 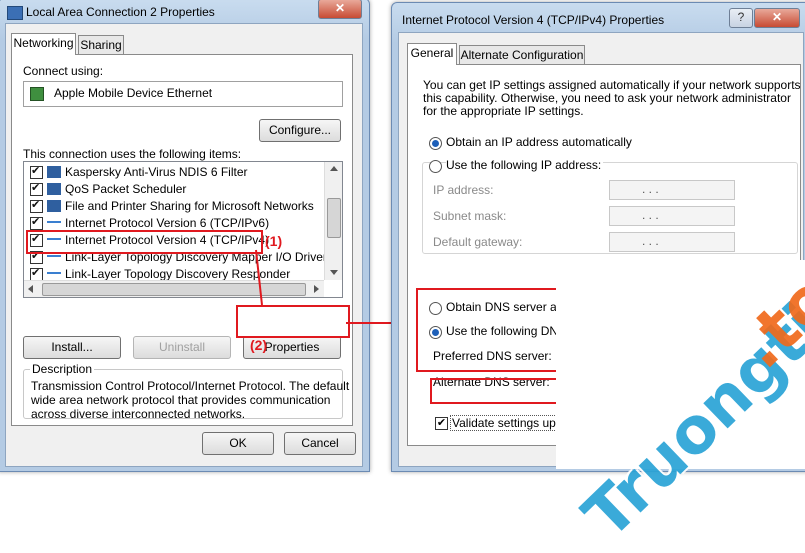 What do you see at coordinates (463, 190) in the screenshot?
I see `ip-address-label: IP address:` at bounding box center [463, 190].